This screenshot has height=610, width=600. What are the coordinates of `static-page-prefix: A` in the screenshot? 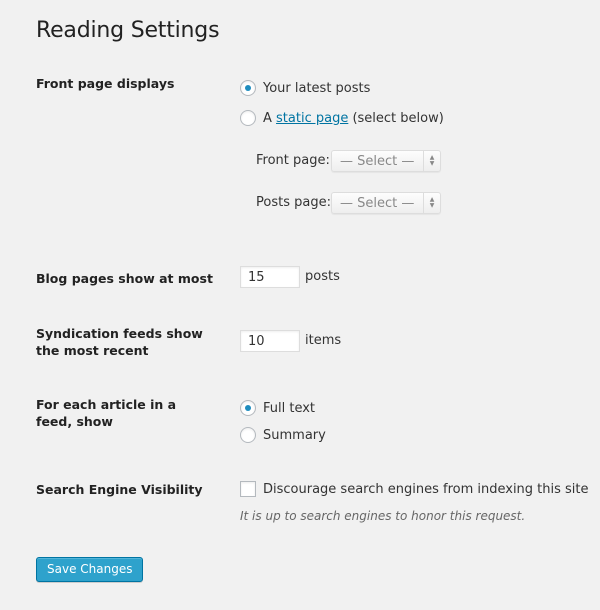 It's located at (270, 118).